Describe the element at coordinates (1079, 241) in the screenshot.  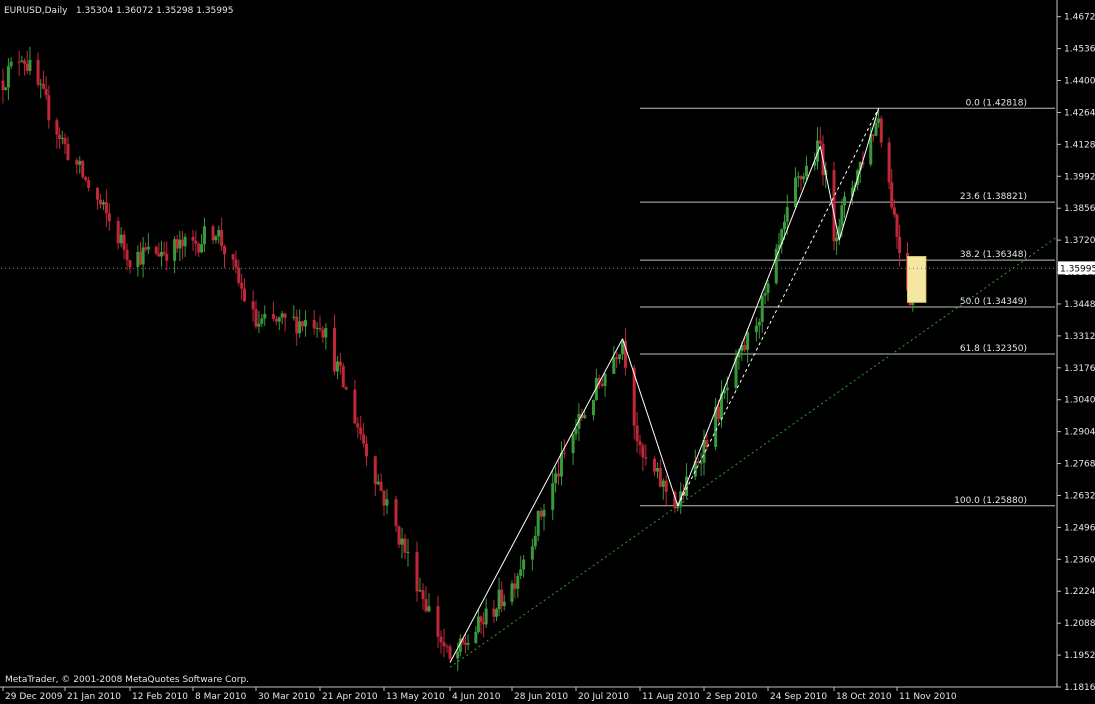
I see `y-tick-label: 1.3720` at that location.